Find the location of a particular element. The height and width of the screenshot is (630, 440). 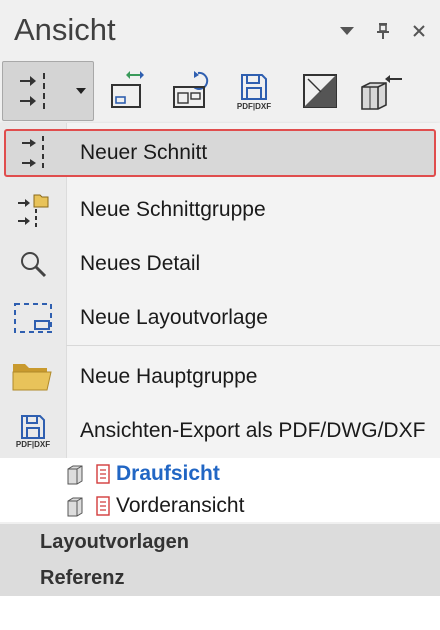

layout-refresh-icon is located at coordinates (191, 89).